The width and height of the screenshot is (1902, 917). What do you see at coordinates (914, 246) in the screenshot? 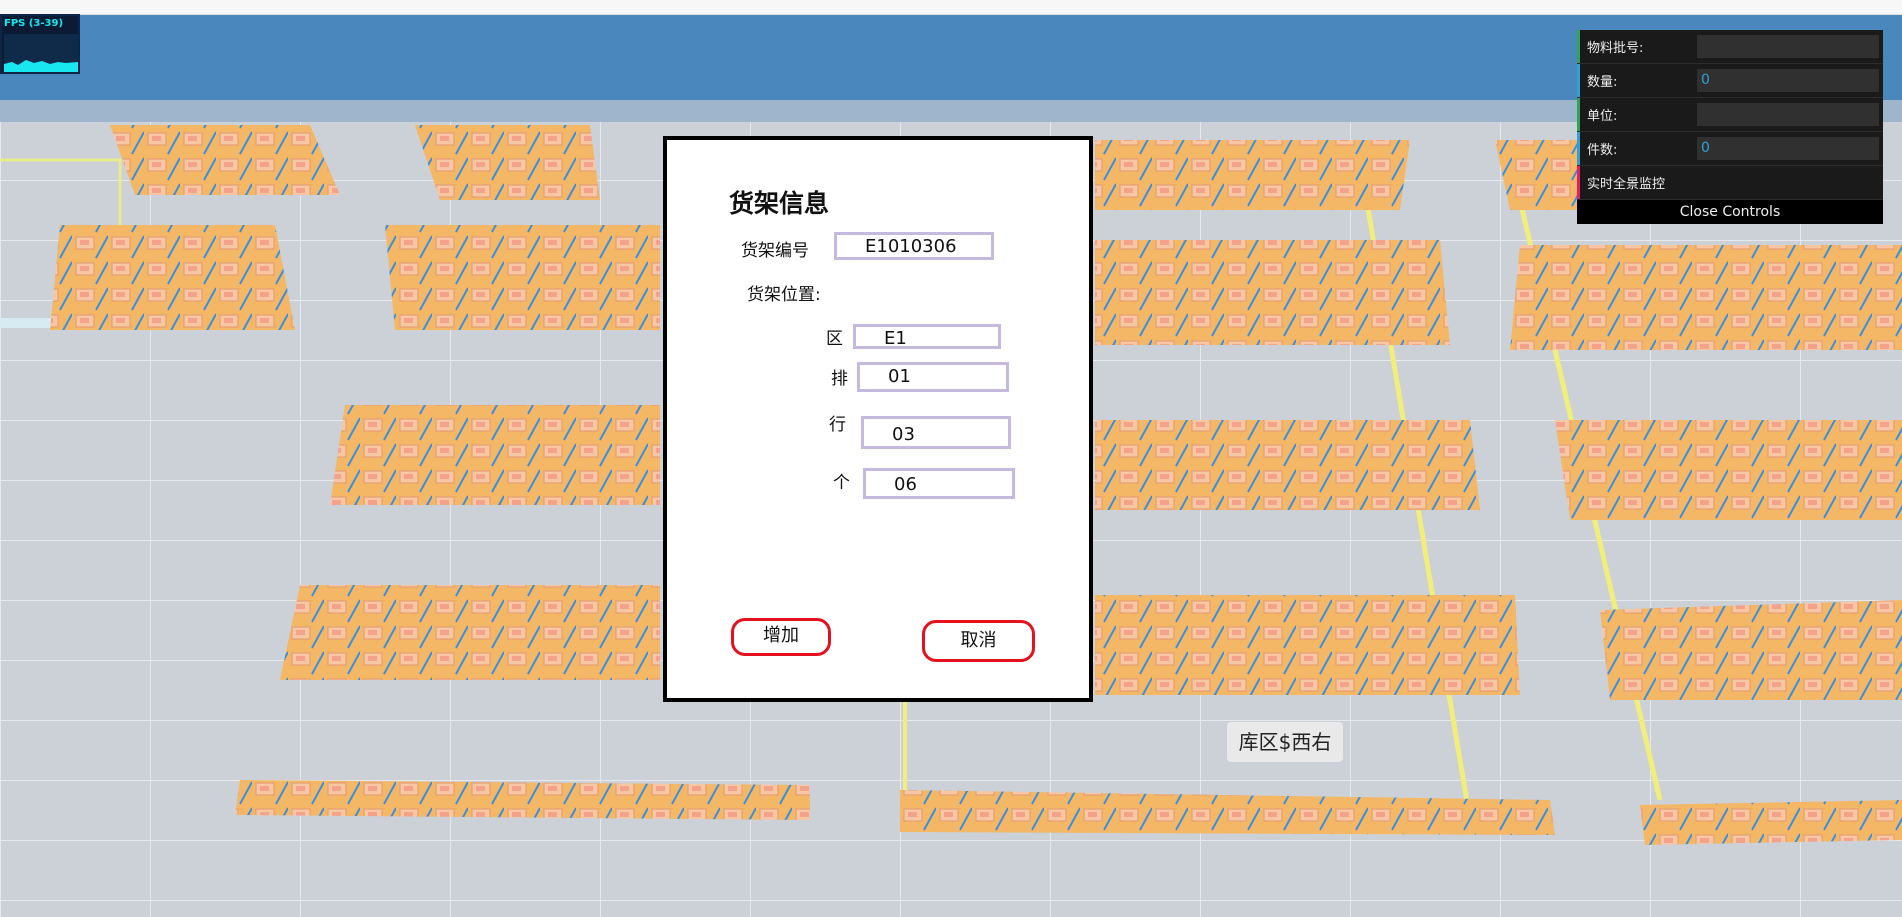
I see `shelf-no-field: E1010306` at bounding box center [914, 246].